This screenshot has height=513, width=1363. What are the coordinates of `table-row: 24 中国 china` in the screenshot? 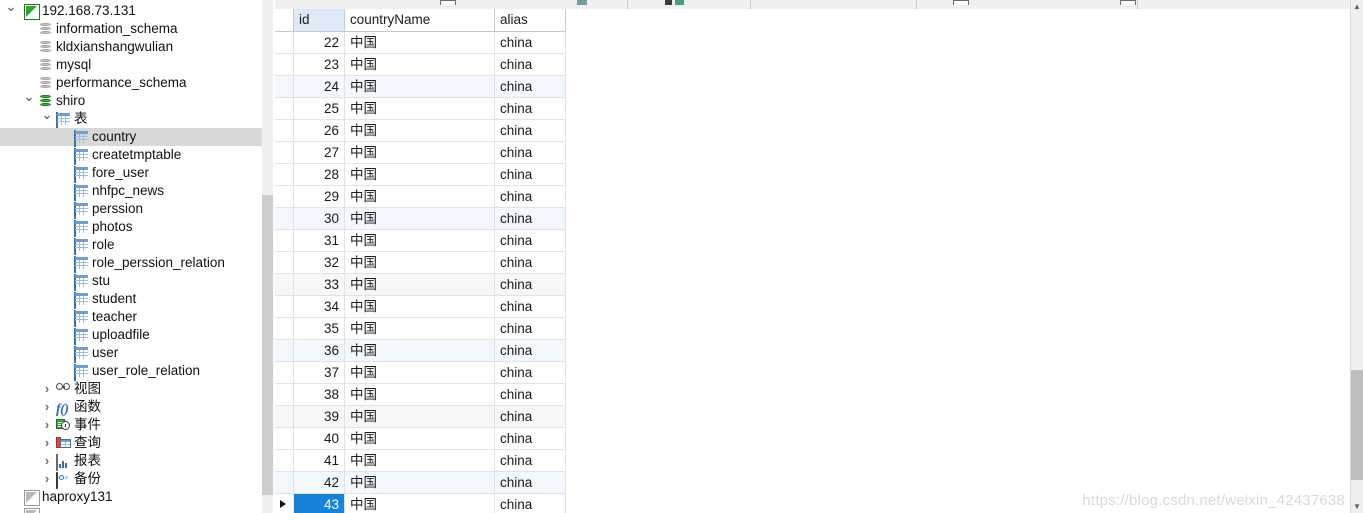 It's located at (420, 87).